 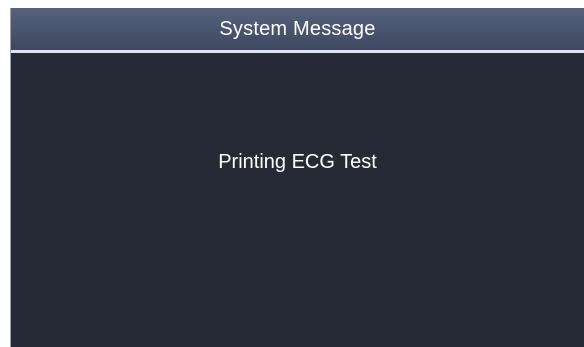 I want to click on dialog-title-bar: System Message, so click(x=297, y=30).